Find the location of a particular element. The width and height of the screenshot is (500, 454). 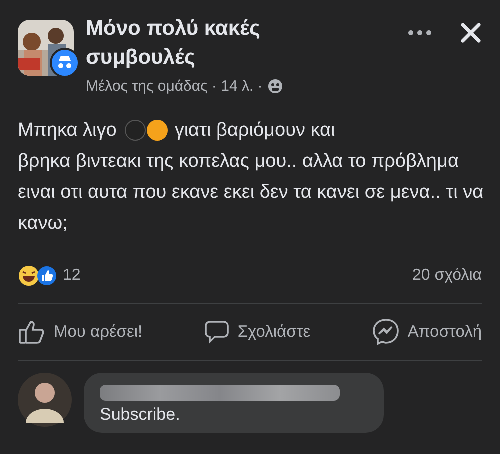

close-icon is located at coordinates (471, 33).